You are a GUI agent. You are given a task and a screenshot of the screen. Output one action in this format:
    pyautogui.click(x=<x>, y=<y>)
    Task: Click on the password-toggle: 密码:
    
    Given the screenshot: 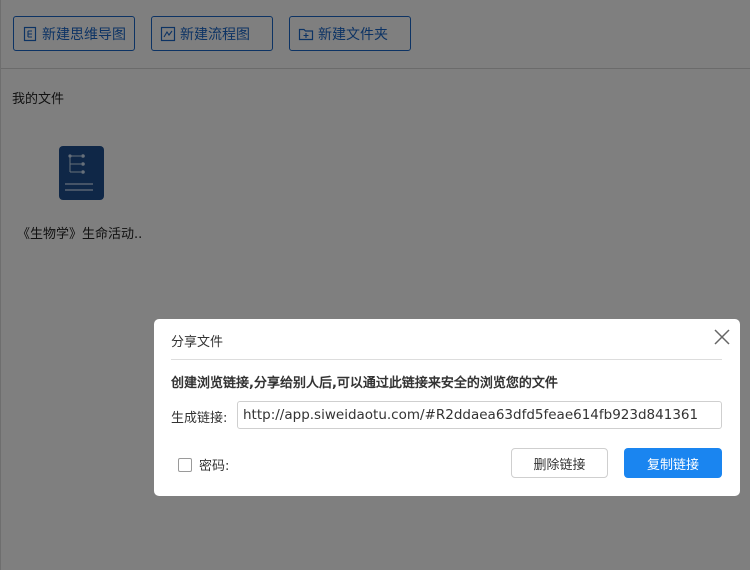 What is the action you would take?
    pyautogui.click(x=203, y=464)
    